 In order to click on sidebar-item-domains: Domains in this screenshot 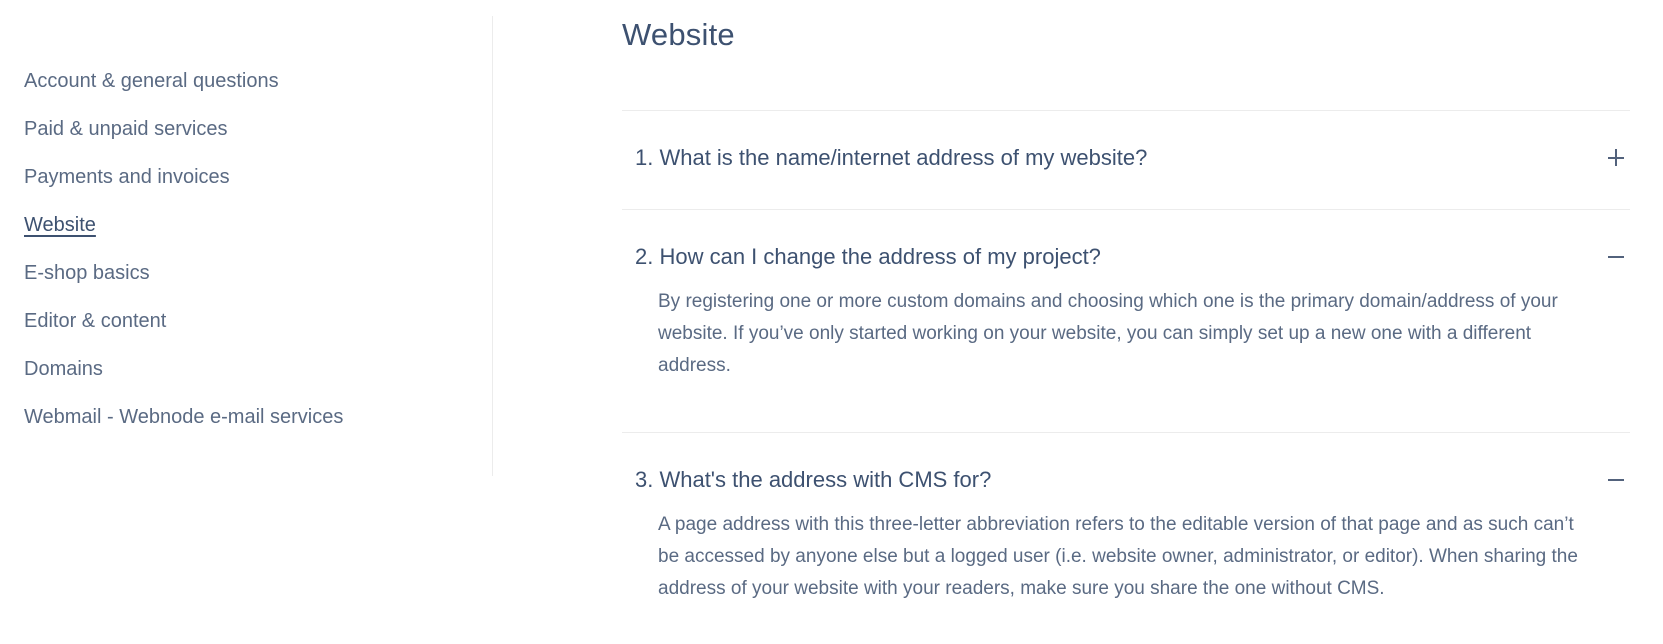, I will do `click(183, 378)`.